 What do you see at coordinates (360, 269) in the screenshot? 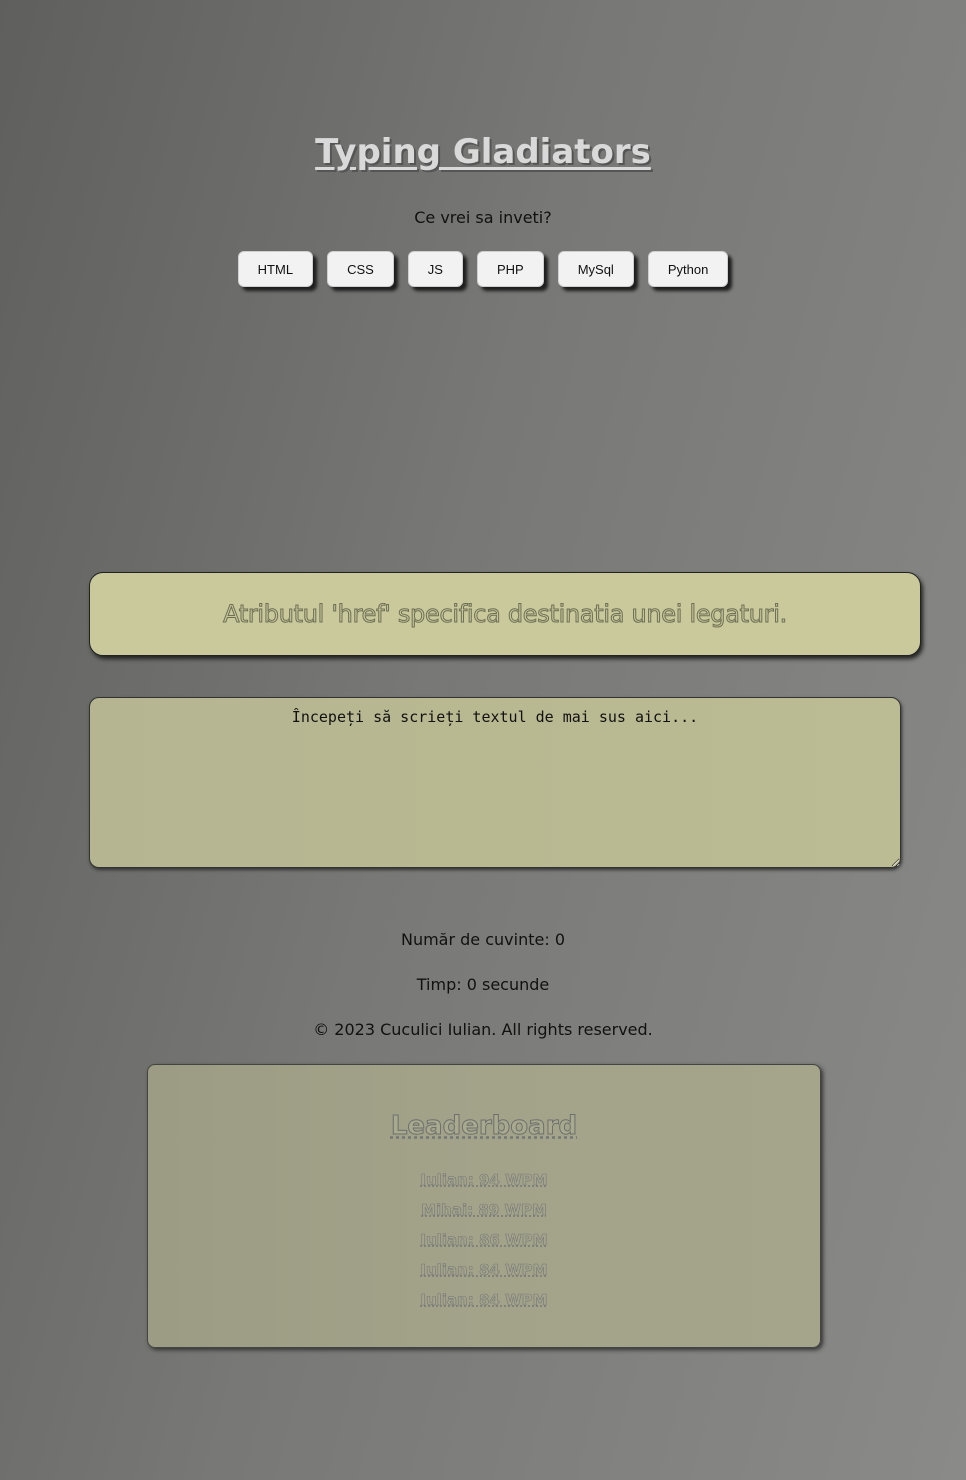
I see `css-button: CSS` at bounding box center [360, 269].